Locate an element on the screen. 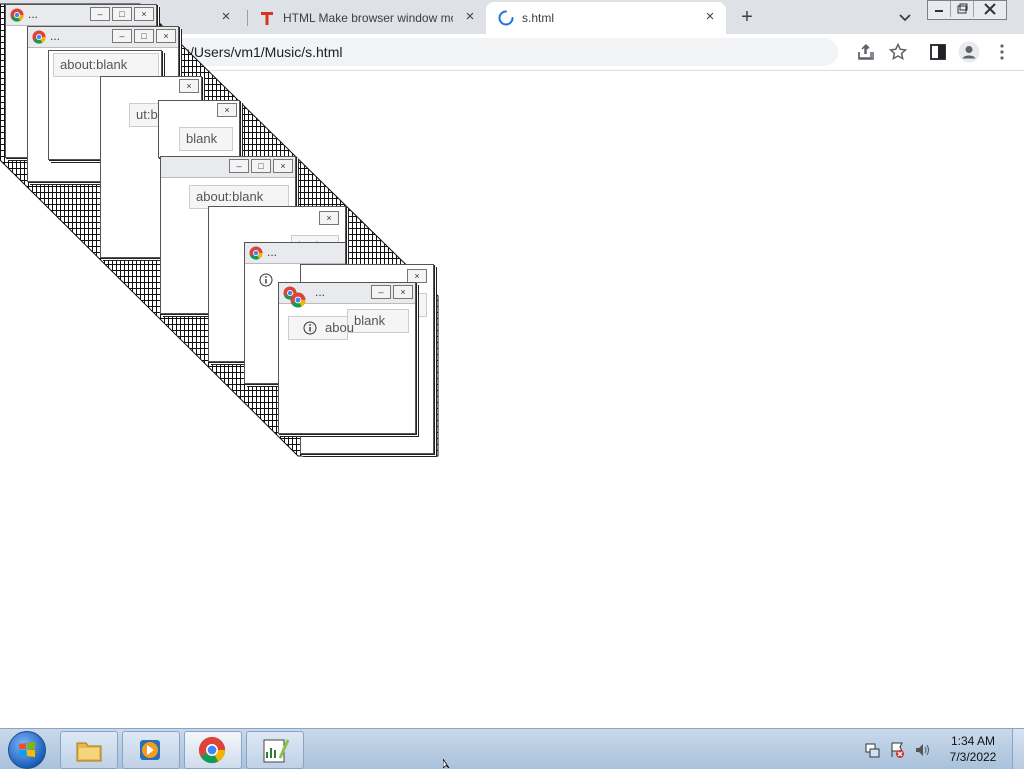  popup-address-bar: abou is located at coordinates (321, 328).